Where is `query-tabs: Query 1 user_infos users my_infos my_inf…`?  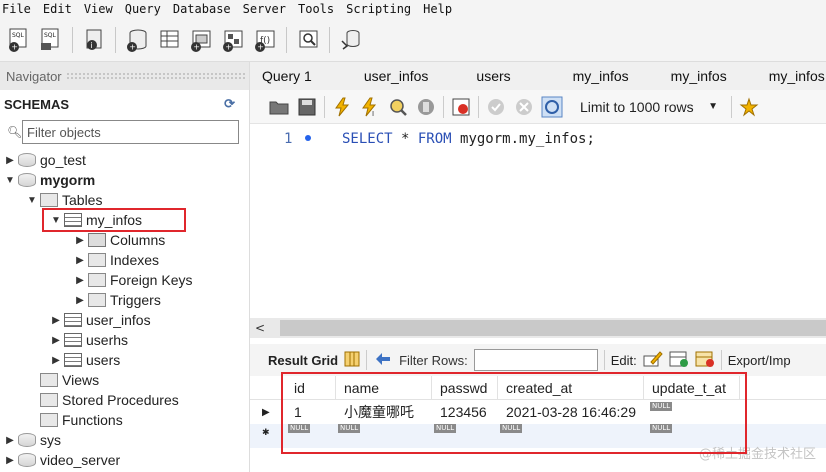 query-tabs: Query 1 user_infos users my_infos my_inf… is located at coordinates (538, 76).